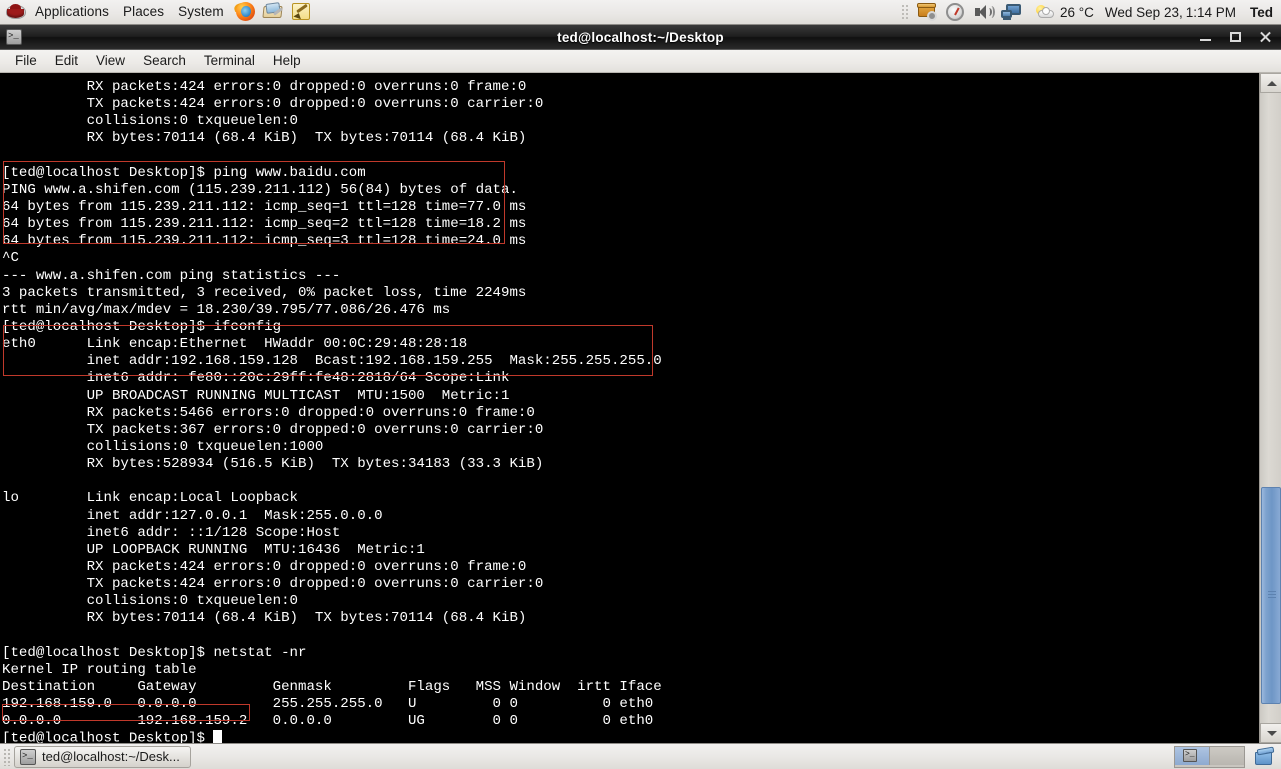 The width and height of the screenshot is (1281, 769). I want to click on gauge-icon, so click(956, 12).